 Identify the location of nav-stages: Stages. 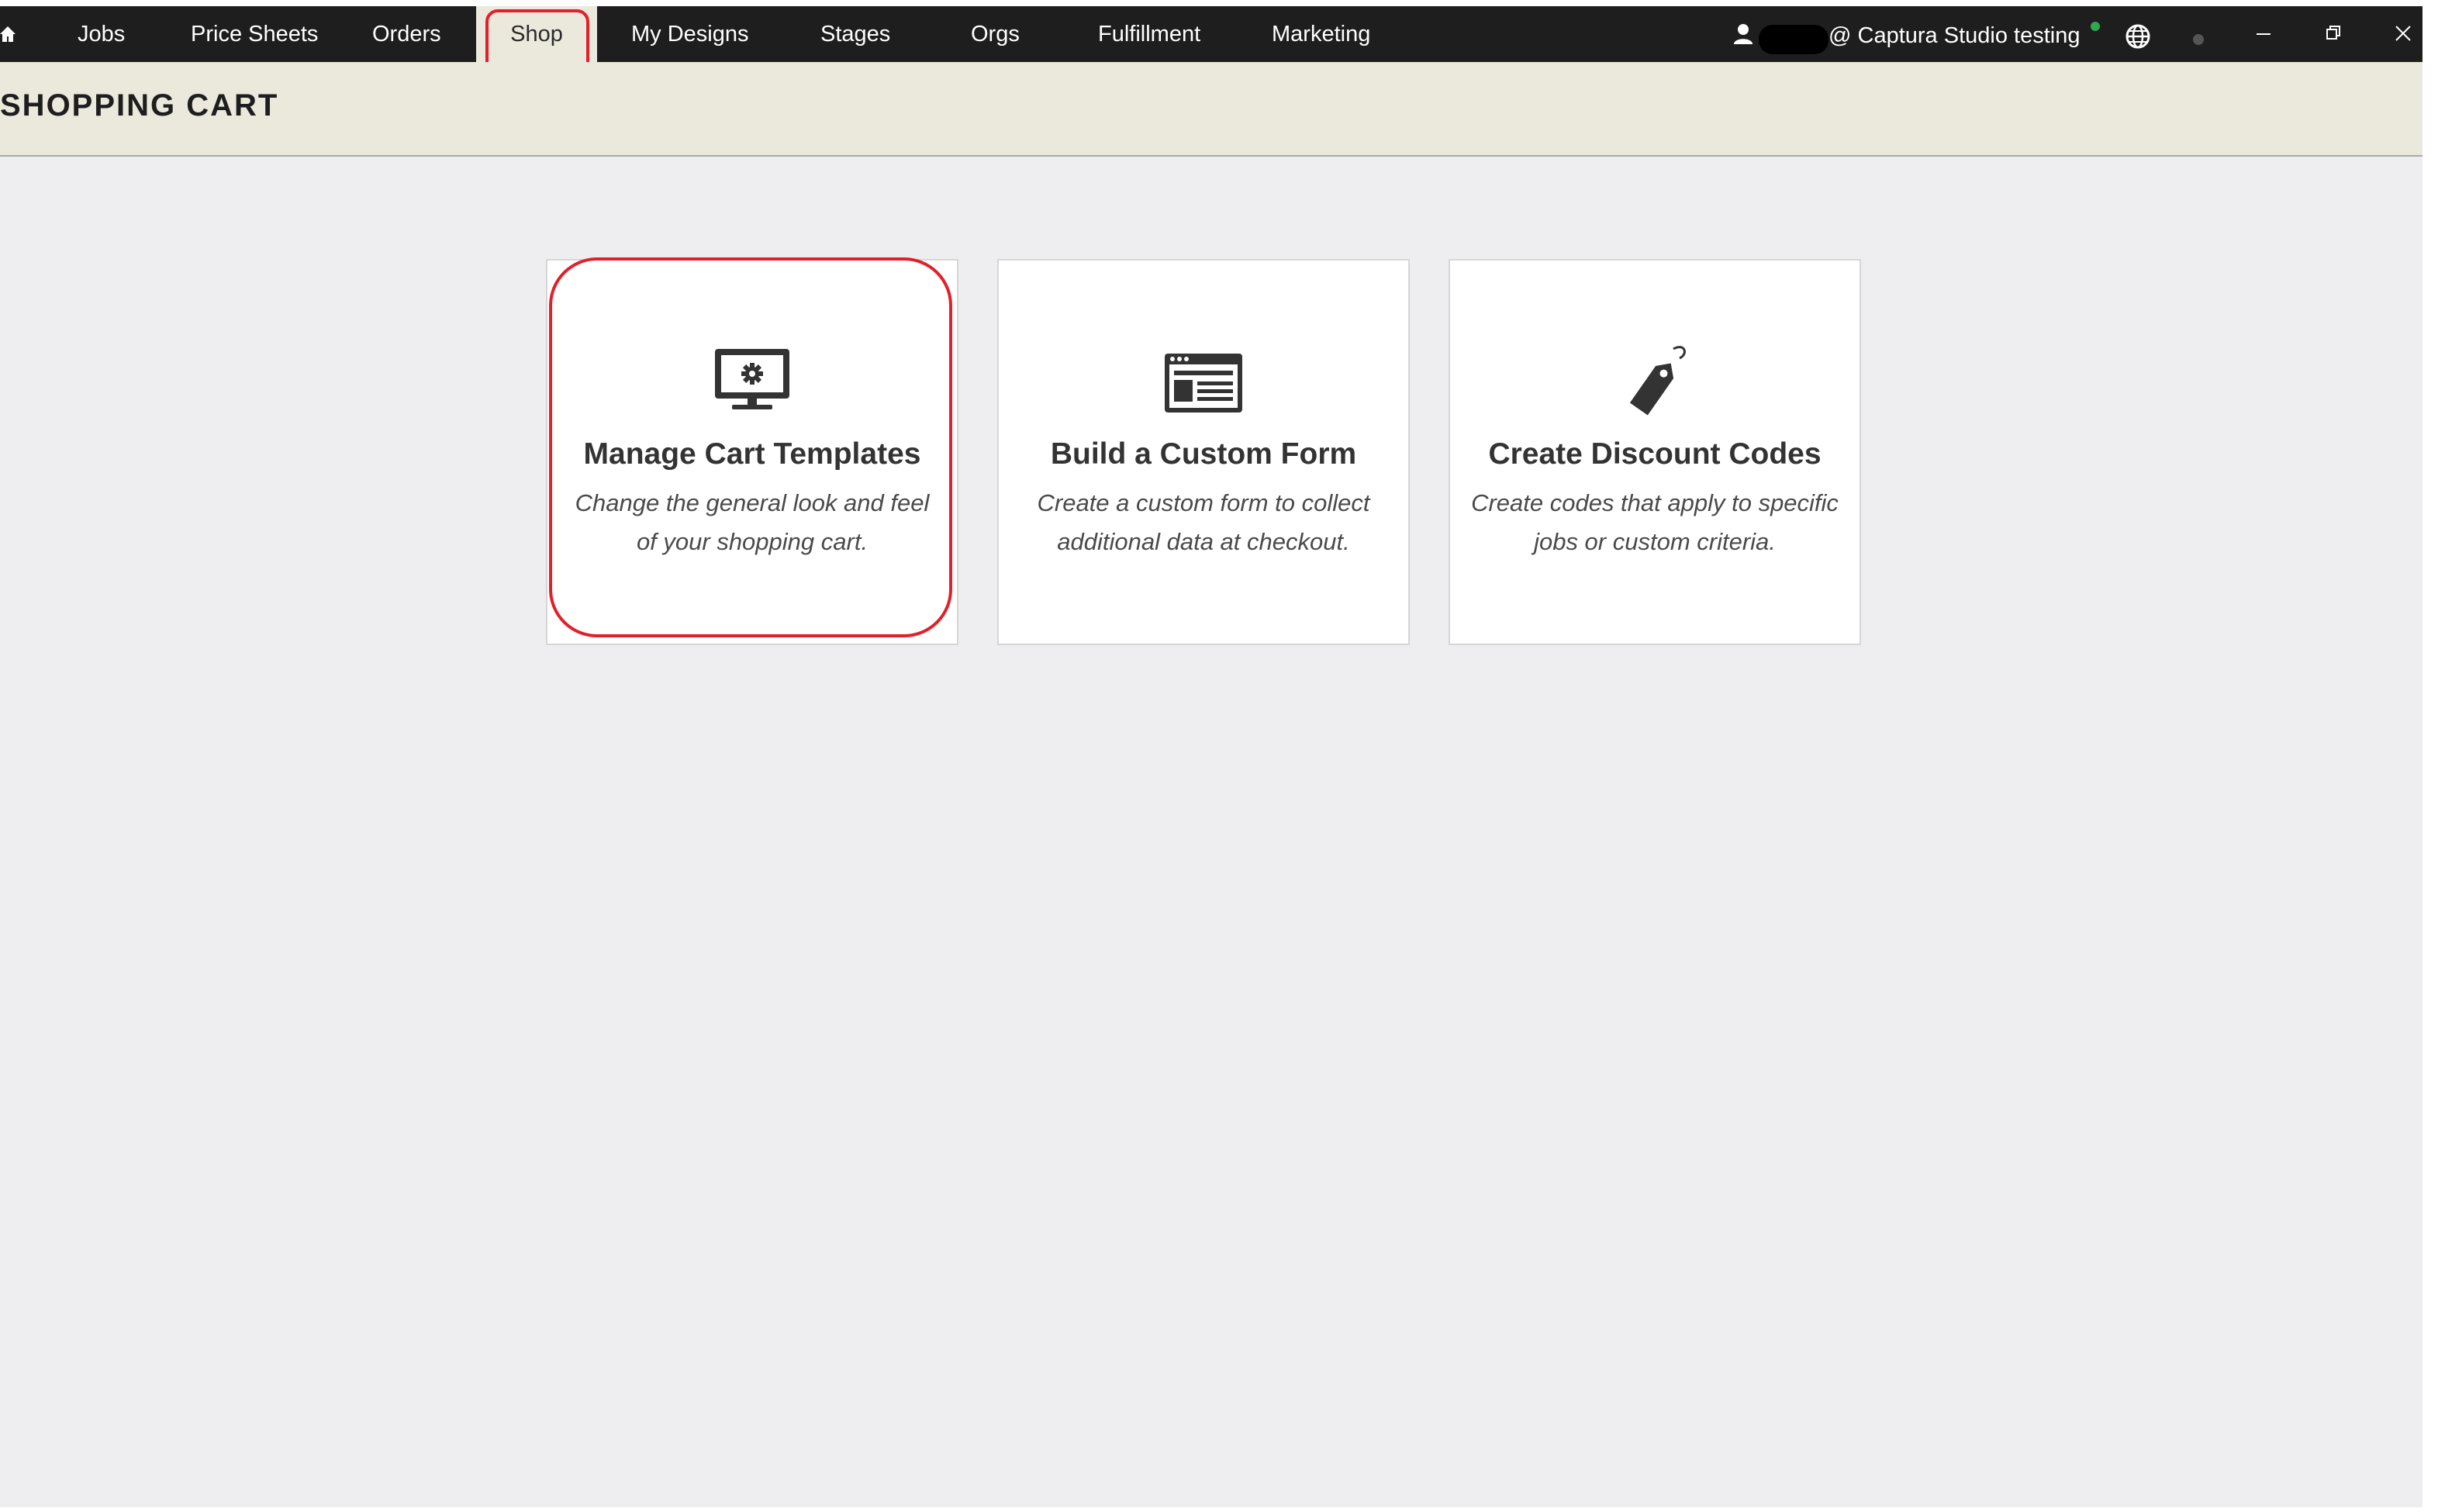
(855, 34).